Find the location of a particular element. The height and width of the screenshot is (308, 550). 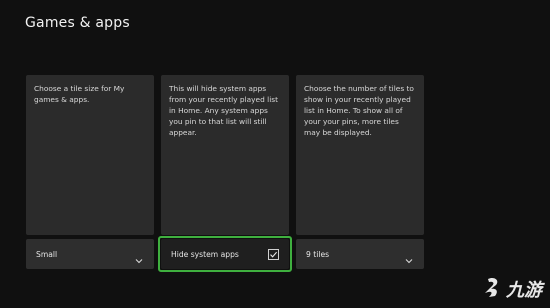

tile-size-value: Small is located at coordinates (47, 254).